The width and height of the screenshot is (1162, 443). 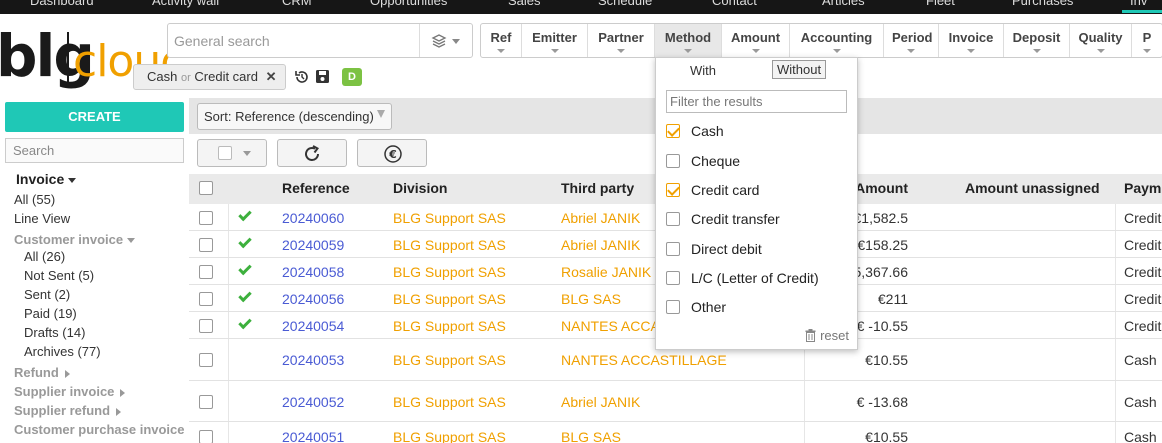 What do you see at coordinates (971, 40) in the screenshot?
I see `filter-tab-invoice: Invoice` at bounding box center [971, 40].